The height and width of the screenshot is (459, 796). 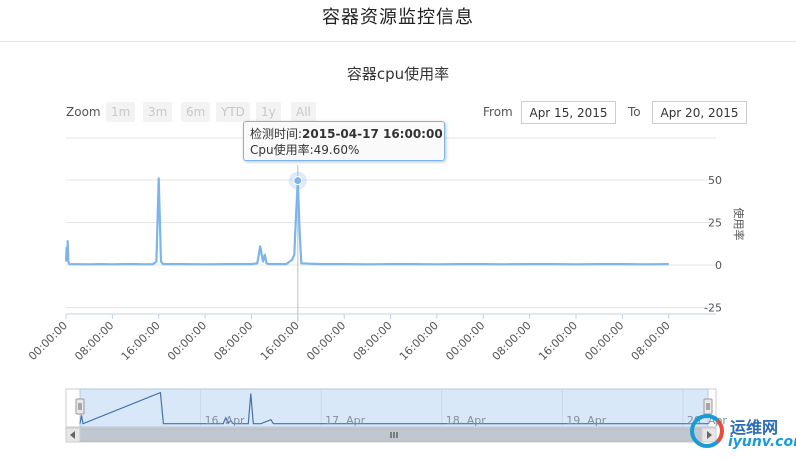 What do you see at coordinates (558, 341) in the screenshot?
I see `x-tick-label-11: 16:00:00` at bounding box center [558, 341].